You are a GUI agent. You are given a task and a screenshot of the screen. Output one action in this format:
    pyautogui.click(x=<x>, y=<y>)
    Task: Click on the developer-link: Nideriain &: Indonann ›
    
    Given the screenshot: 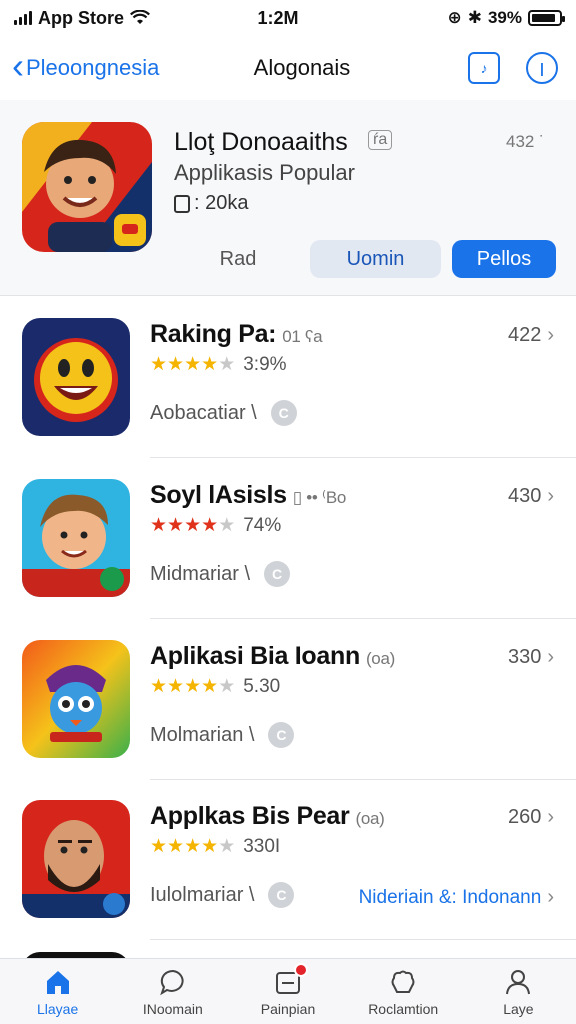 What is the action you would take?
    pyautogui.click(x=456, y=897)
    